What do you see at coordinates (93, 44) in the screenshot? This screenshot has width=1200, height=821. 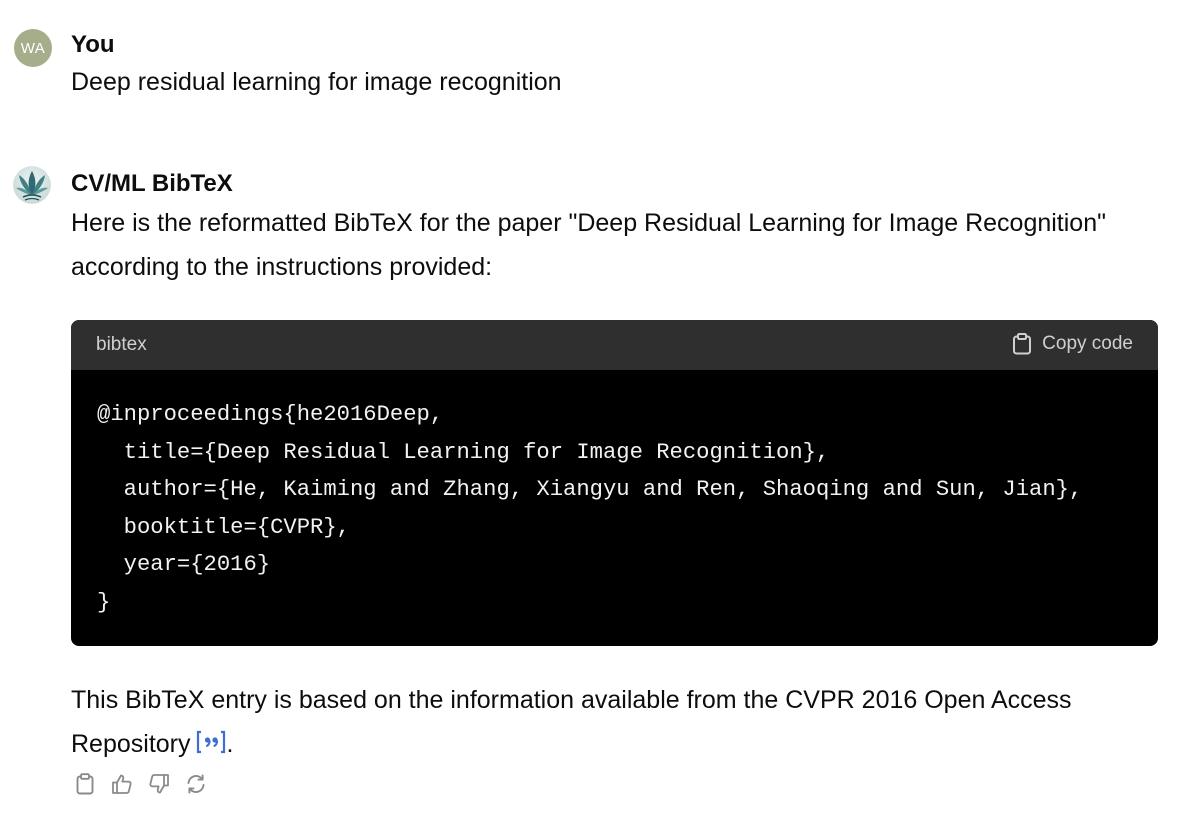 I see `user-name: You` at bounding box center [93, 44].